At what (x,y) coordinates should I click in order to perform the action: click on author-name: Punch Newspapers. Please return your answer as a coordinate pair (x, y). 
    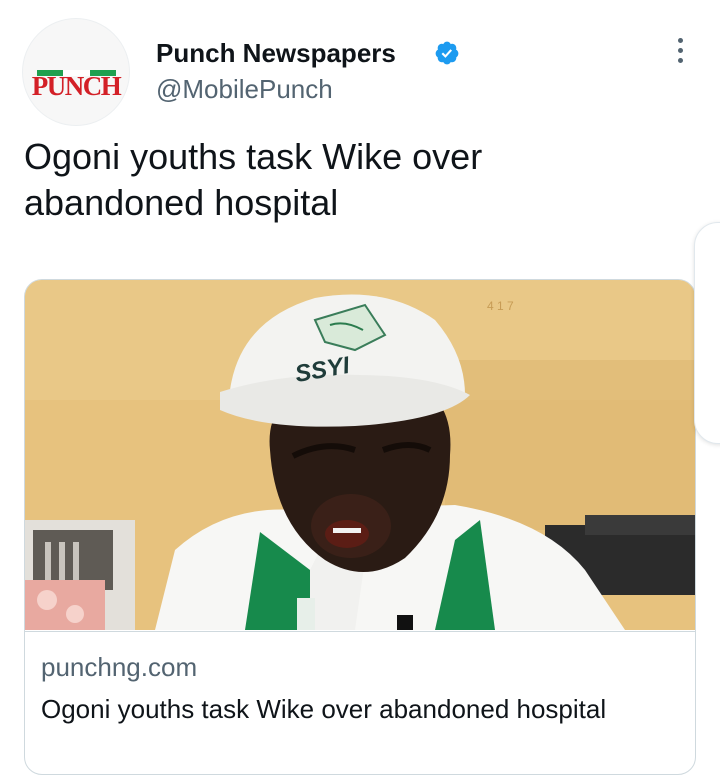
    Looking at the image, I should click on (276, 53).